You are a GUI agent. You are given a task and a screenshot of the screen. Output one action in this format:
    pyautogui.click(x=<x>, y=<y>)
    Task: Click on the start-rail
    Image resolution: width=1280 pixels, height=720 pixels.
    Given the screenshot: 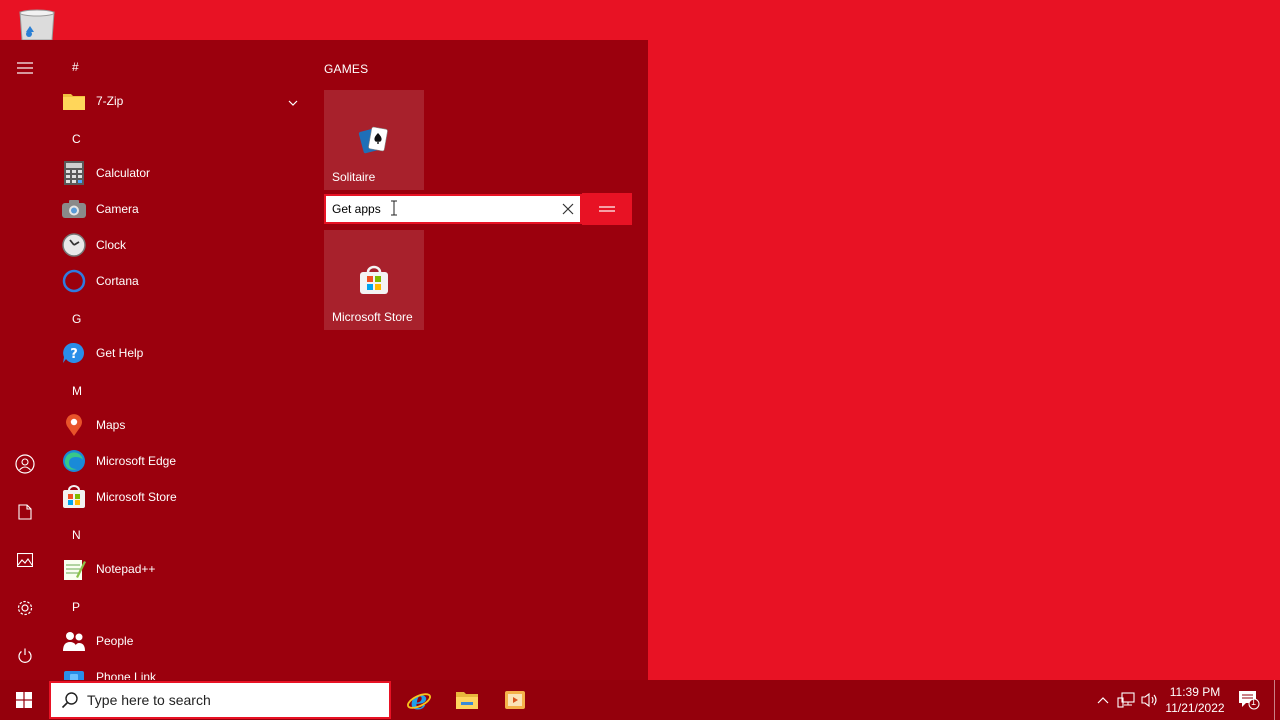 What is the action you would take?
    pyautogui.click(x=25, y=360)
    